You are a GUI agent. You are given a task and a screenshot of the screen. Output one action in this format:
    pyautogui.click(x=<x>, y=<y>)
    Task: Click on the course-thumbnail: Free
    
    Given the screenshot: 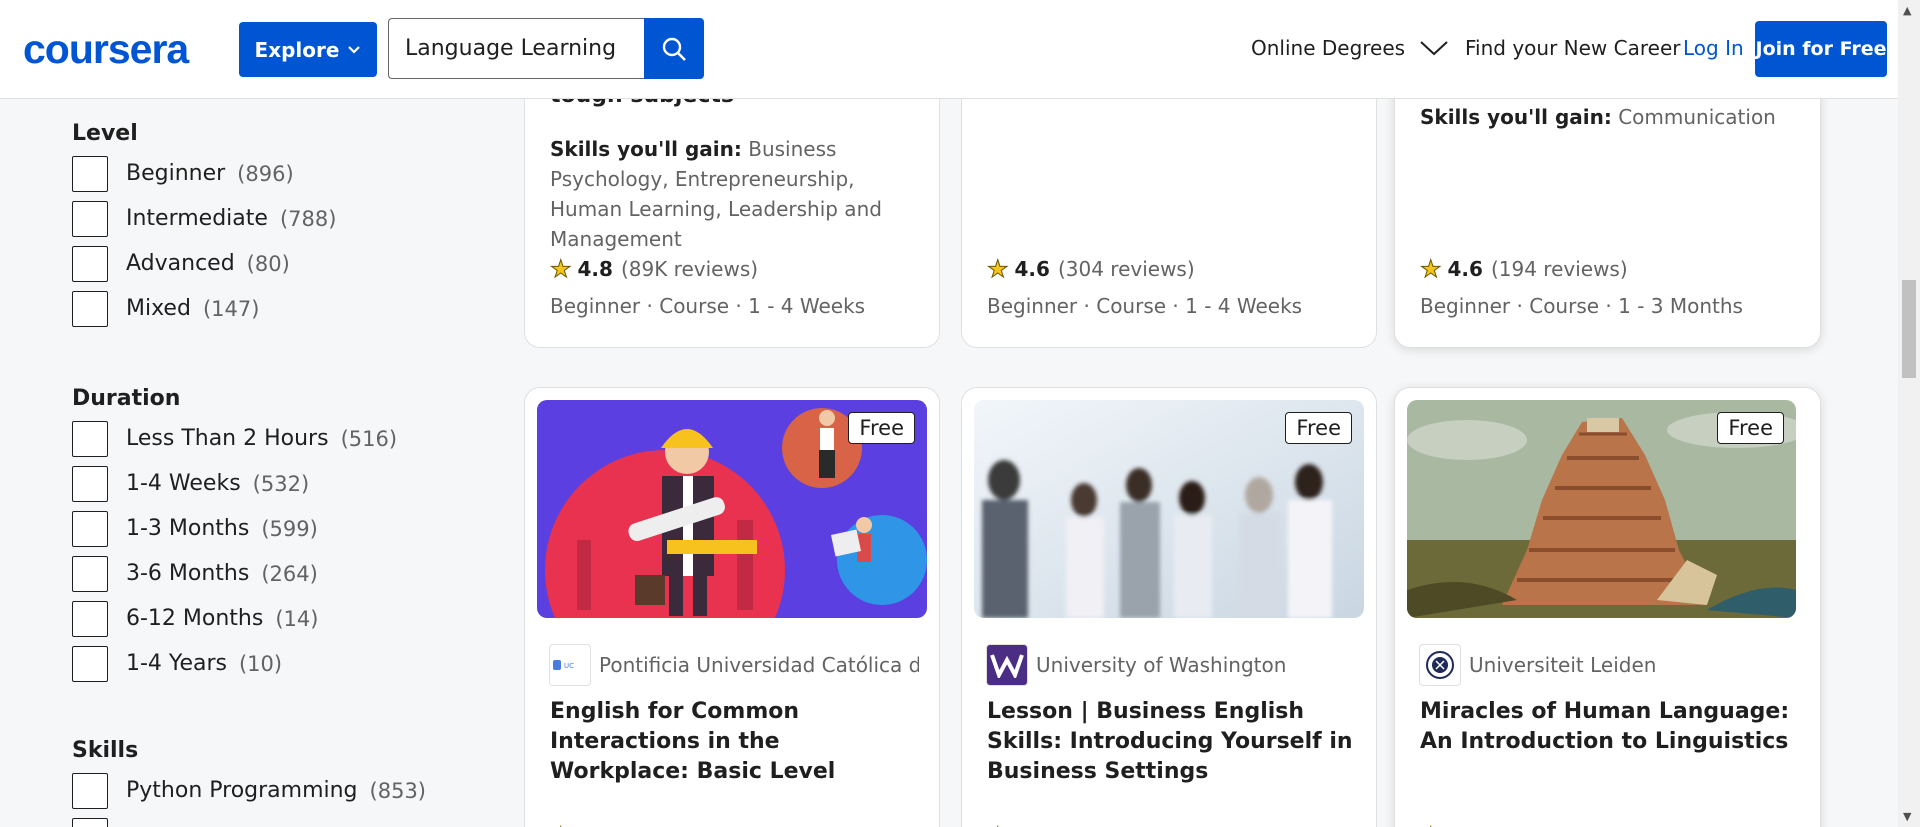 What is the action you would take?
    pyautogui.click(x=1601, y=509)
    